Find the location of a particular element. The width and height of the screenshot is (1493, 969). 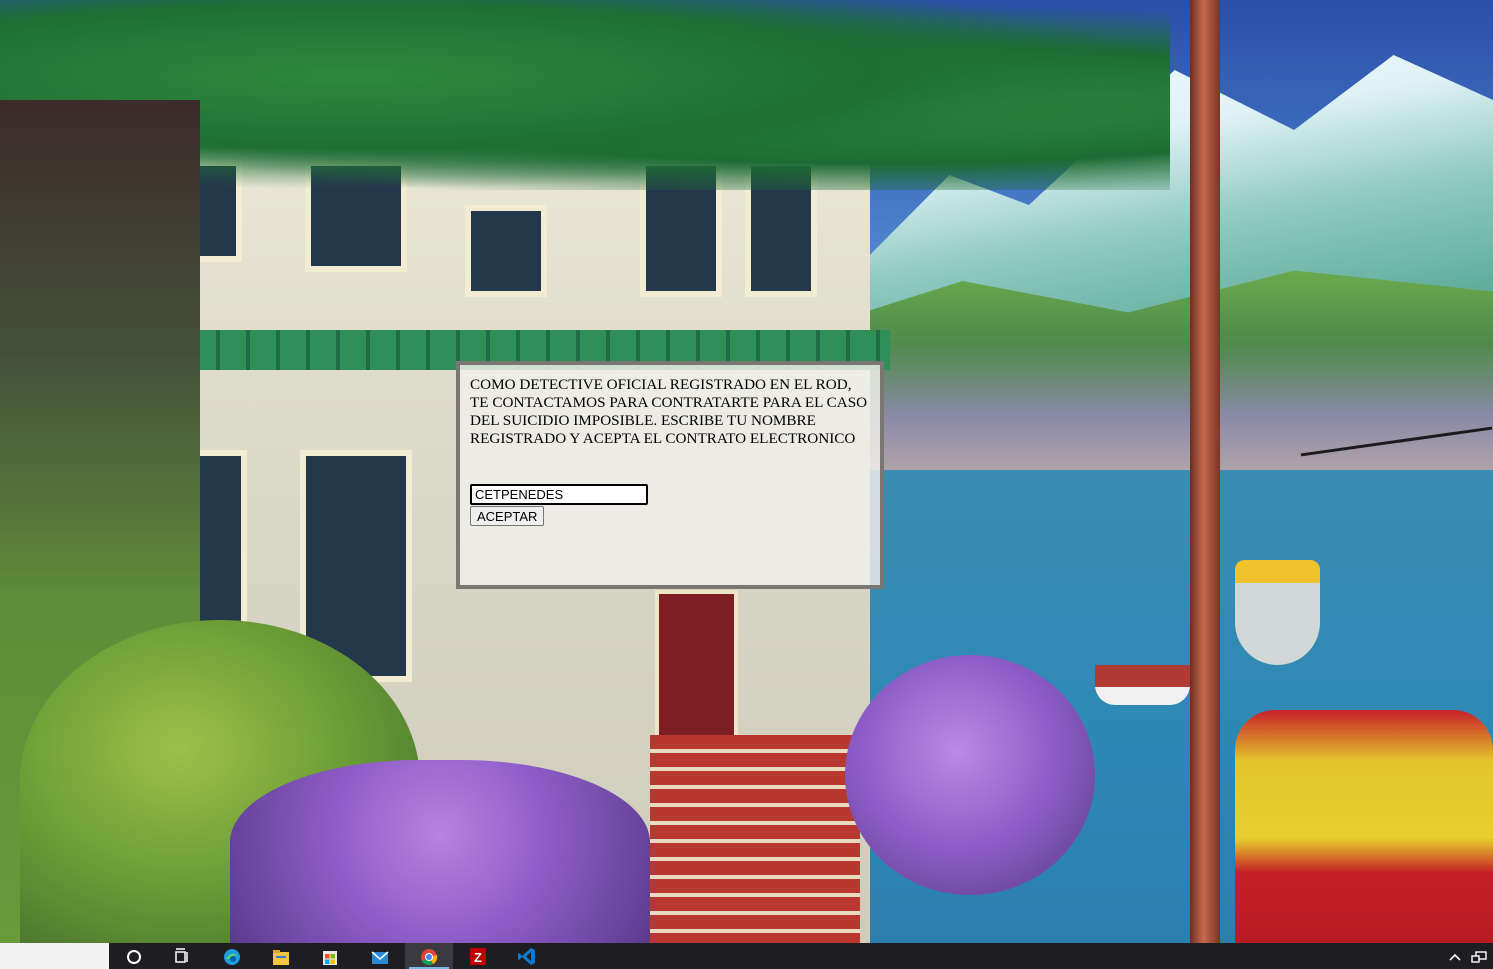

store-button is located at coordinates (330, 956).